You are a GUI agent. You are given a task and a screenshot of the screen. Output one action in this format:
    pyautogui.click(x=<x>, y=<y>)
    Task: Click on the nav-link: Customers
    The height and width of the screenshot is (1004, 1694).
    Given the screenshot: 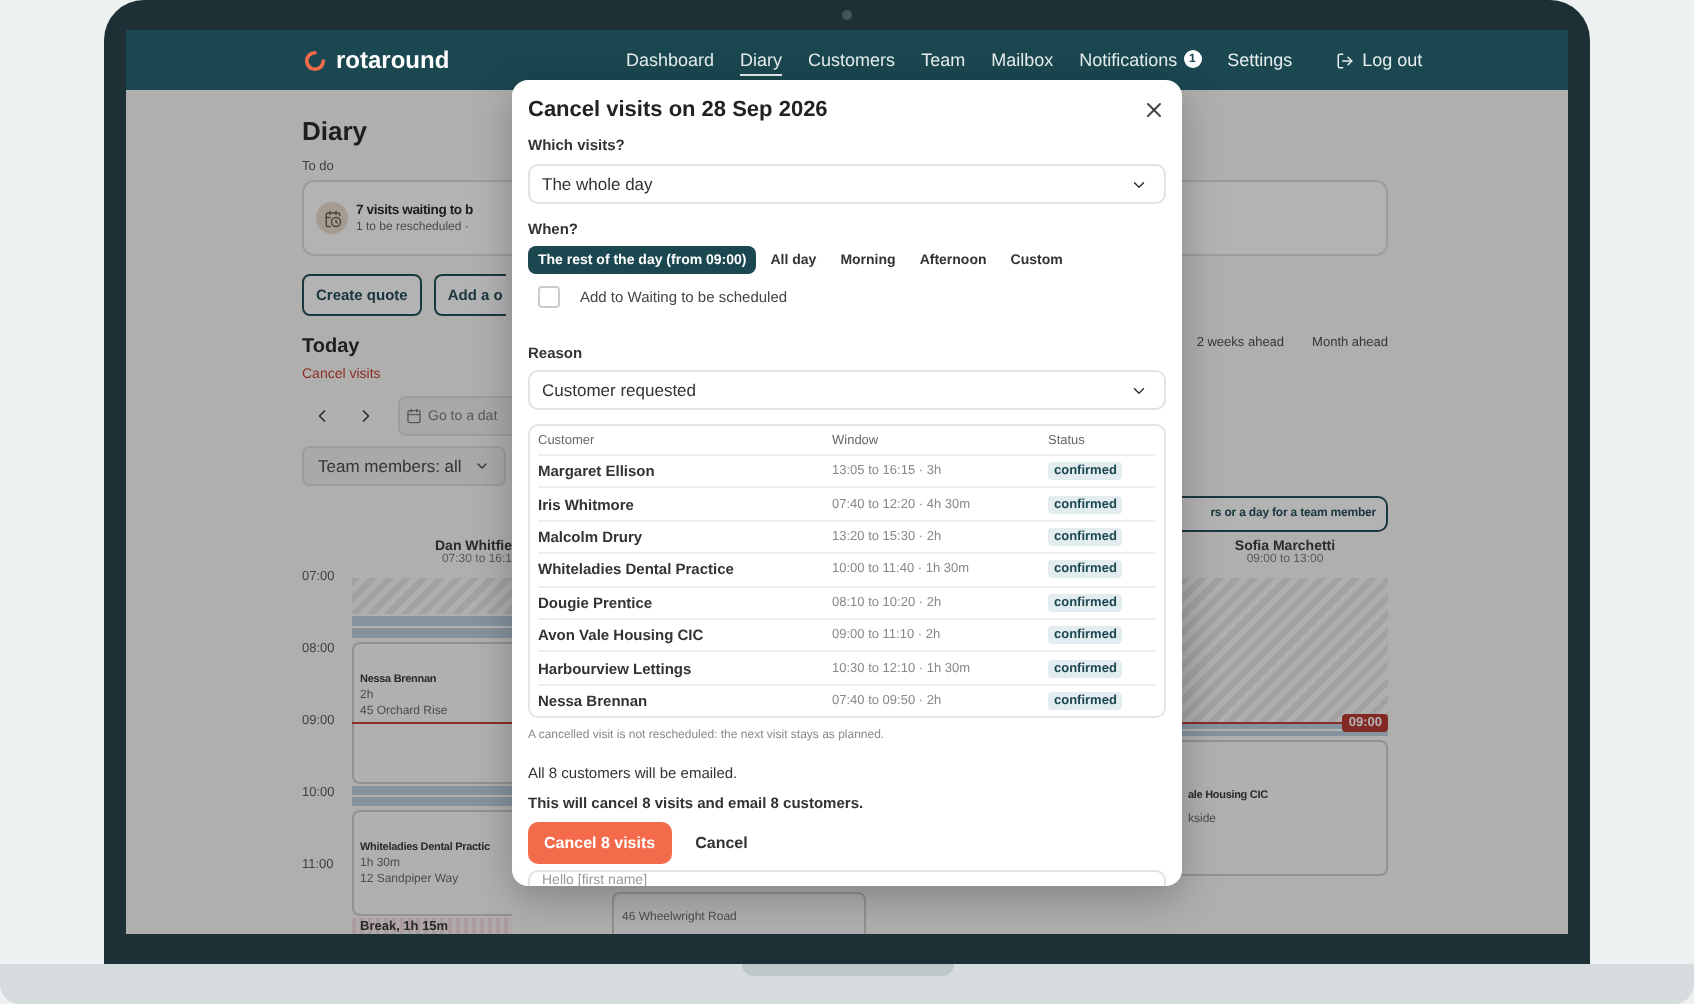 What is the action you would take?
    pyautogui.click(x=852, y=60)
    